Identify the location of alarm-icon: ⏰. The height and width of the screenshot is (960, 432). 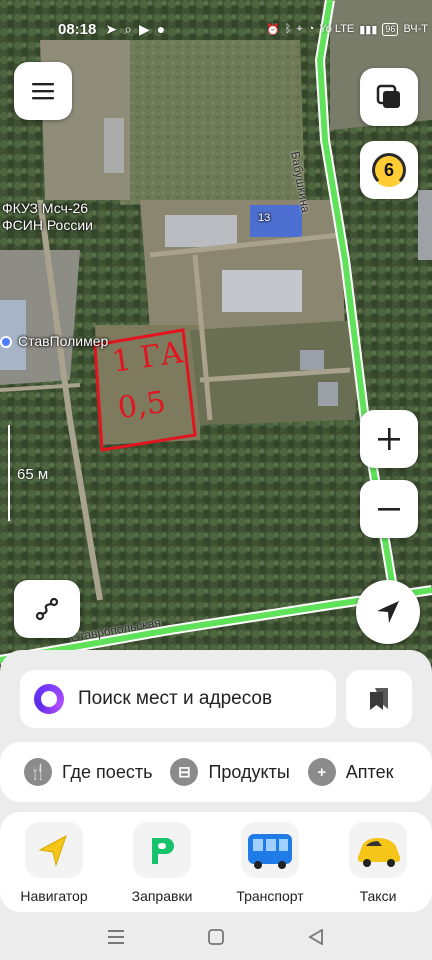
(273, 29).